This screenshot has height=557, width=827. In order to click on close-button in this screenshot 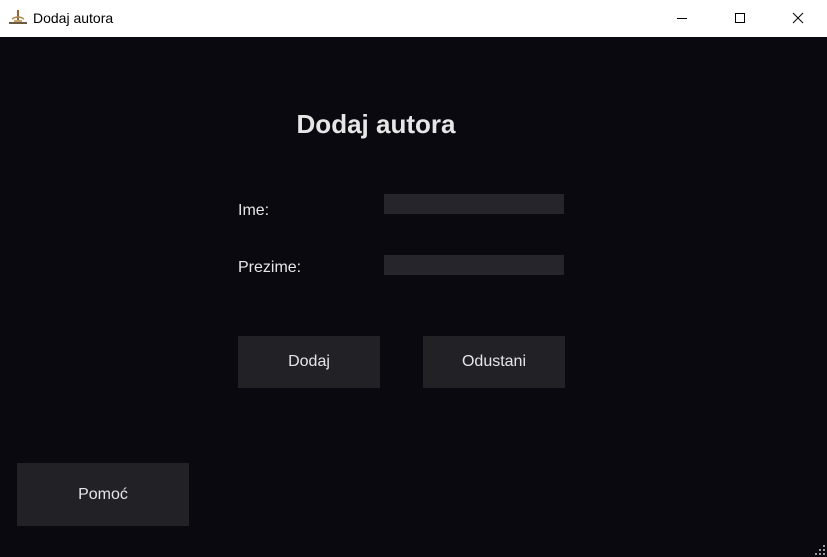, I will do `click(798, 18)`.